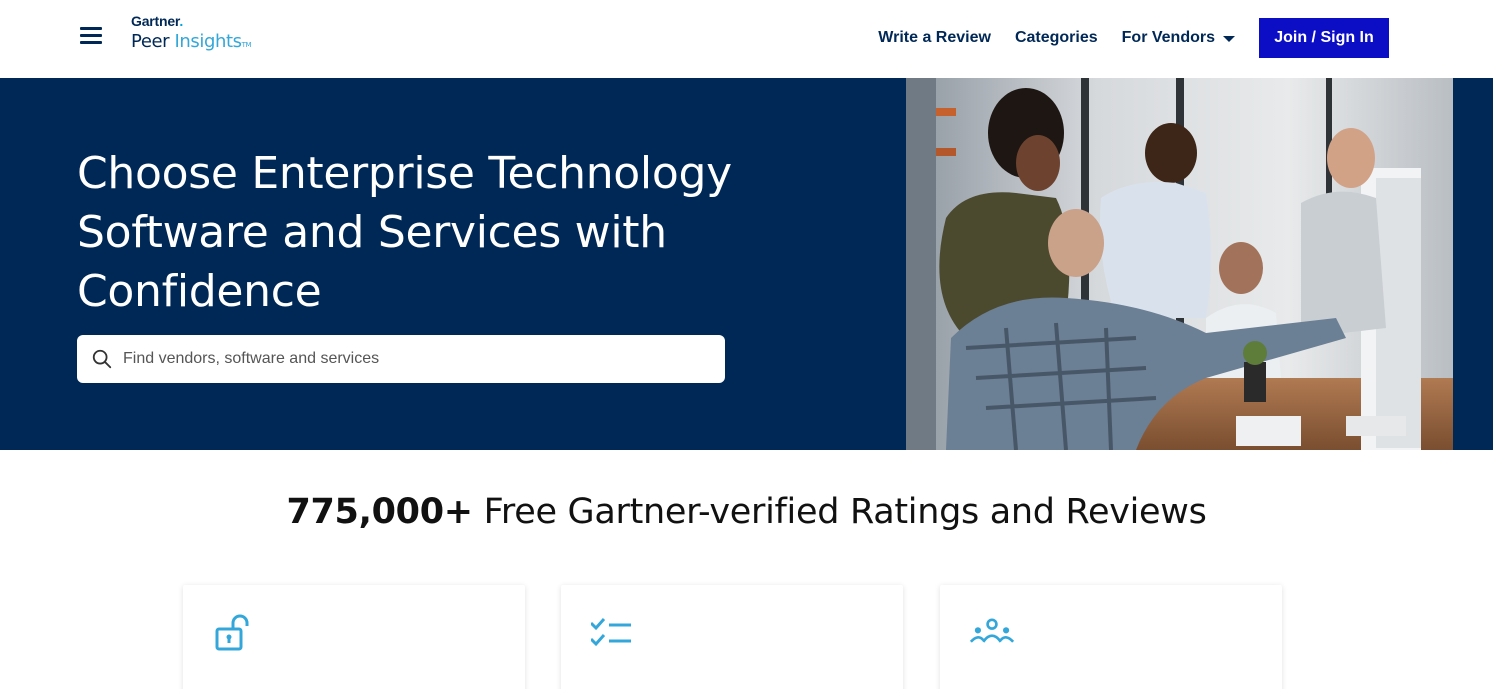 The height and width of the screenshot is (689, 1493). What do you see at coordinates (246, 45) in the screenshot?
I see `logo-tm: TM` at bounding box center [246, 45].